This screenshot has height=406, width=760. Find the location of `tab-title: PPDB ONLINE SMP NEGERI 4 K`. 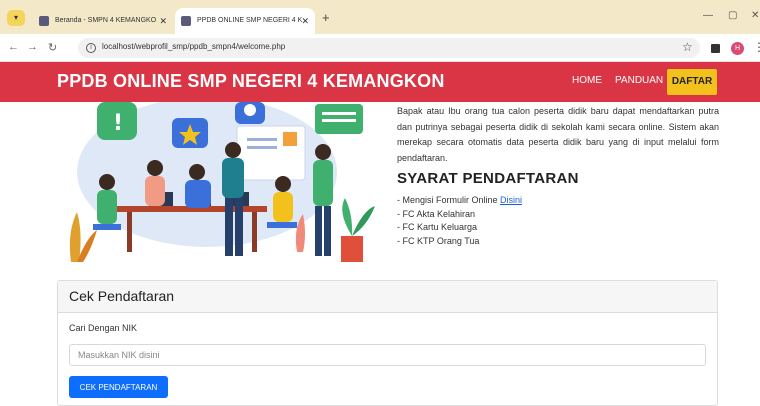

tab-title: PPDB ONLINE SMP NEGERI 4 K is located at coordinates (250, 20).